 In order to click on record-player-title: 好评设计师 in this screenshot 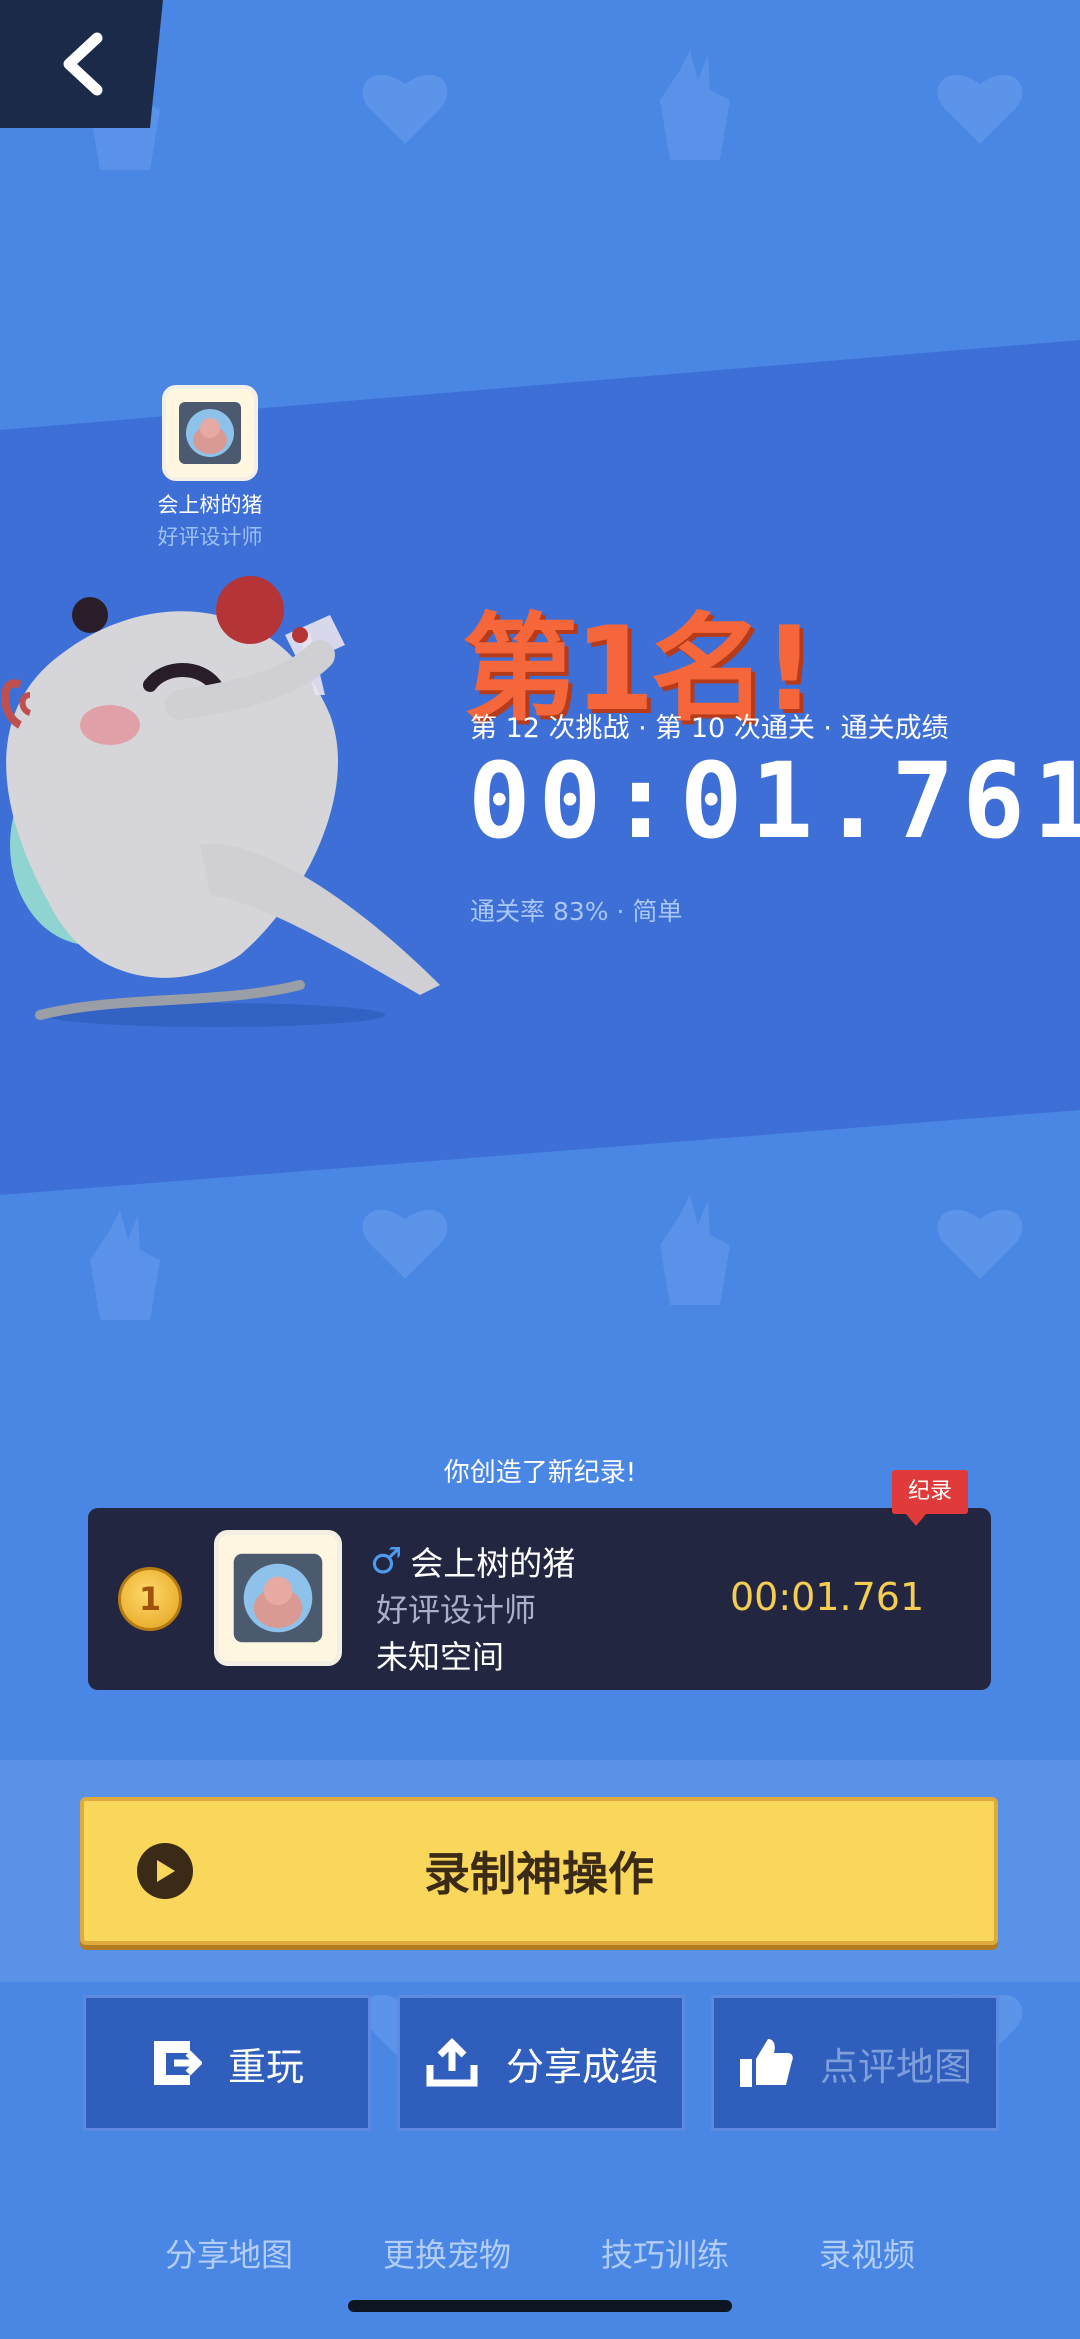, I will do `click(456, 1610)`.